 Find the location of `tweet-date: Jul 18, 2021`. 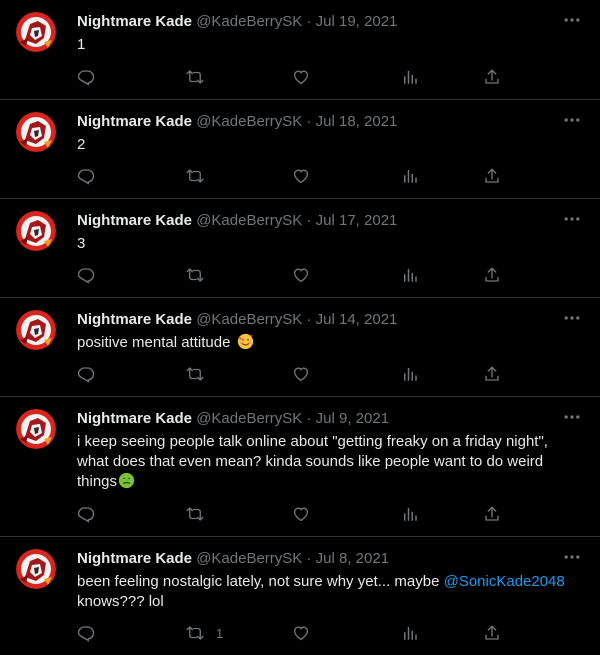

tweet-date: Jul 18, 2021 is located at coordinates (357, 121).